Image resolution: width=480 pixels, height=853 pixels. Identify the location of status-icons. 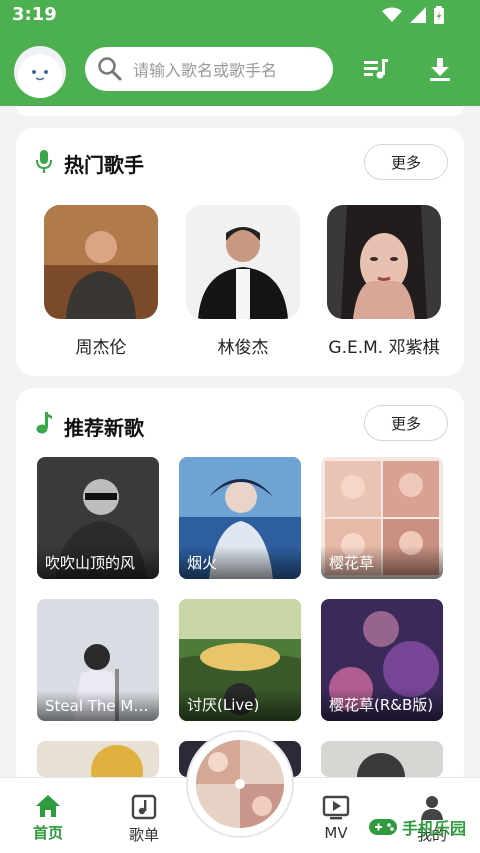
(413, 15).